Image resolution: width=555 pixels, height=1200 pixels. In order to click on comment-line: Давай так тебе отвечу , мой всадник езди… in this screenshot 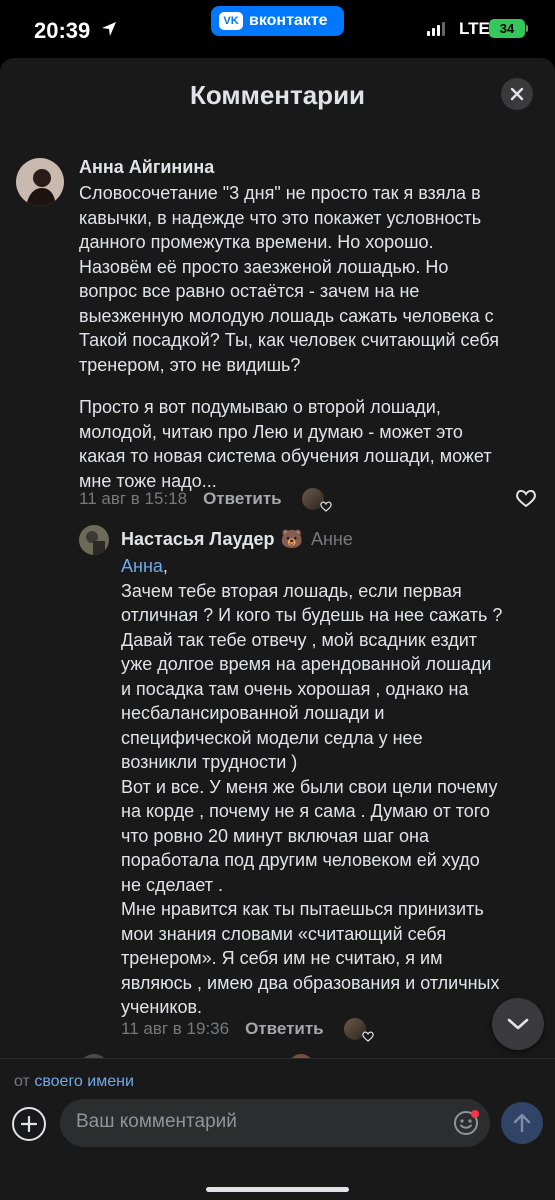, I will do `click(299, 639)`.